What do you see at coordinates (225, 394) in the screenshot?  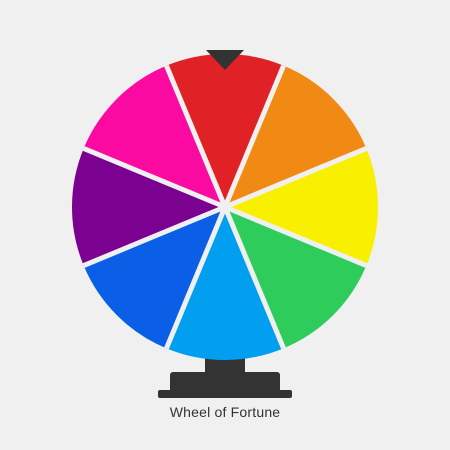 I see `stand-foot` at bounding box center [225, 394].